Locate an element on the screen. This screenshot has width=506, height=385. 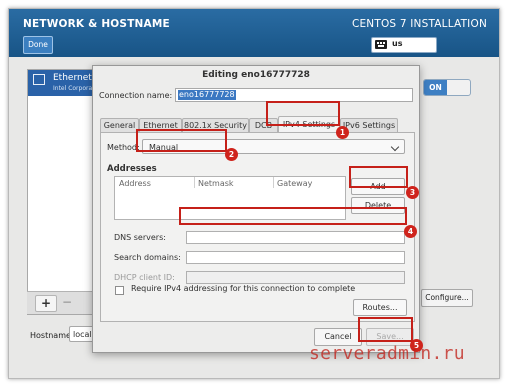
column-header-gateway: Gateway is located at coordinates (295, 183).